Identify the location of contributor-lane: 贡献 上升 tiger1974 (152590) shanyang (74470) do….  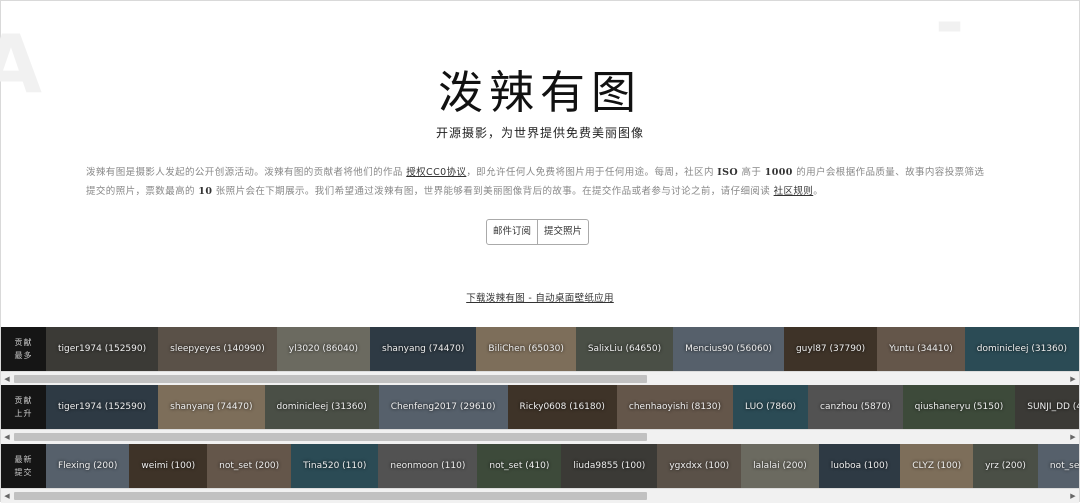
(540, 407).